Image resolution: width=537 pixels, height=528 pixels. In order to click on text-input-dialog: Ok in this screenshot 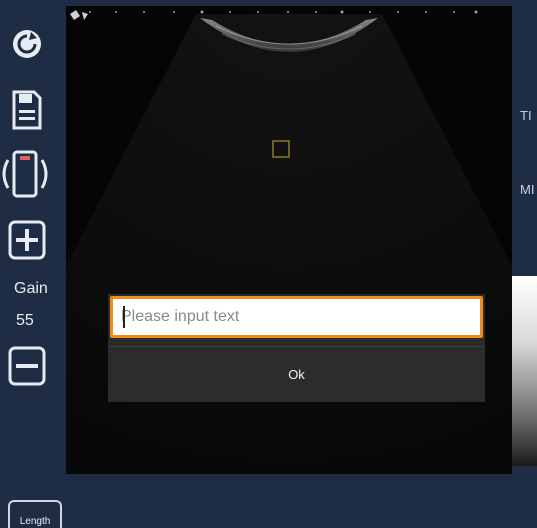, I will do `click(296, 348)`.